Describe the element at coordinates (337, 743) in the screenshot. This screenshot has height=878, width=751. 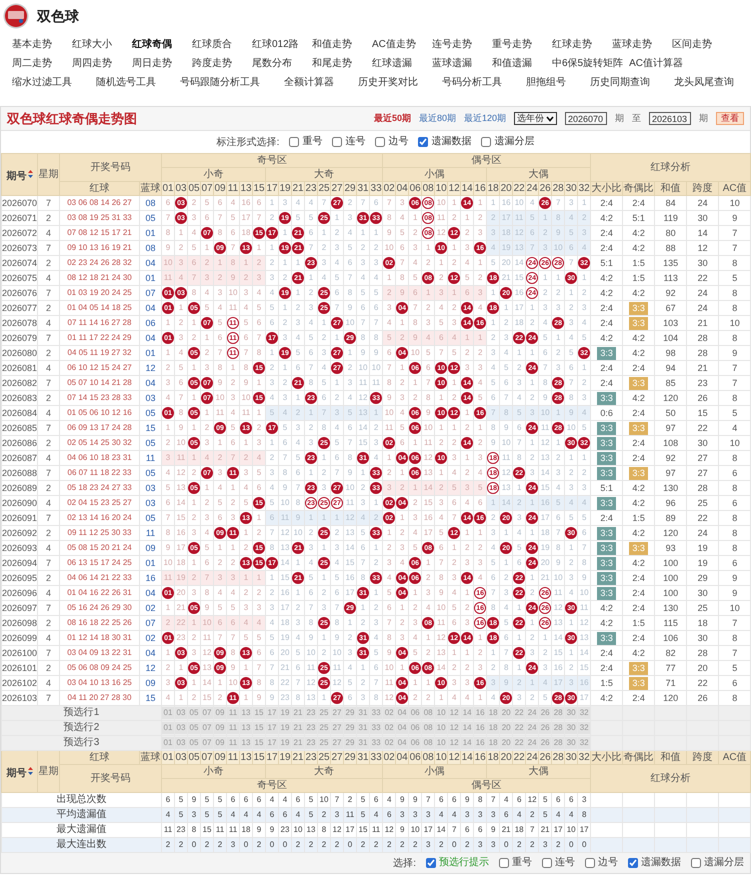
I see `preselect-number: 27` at that location.